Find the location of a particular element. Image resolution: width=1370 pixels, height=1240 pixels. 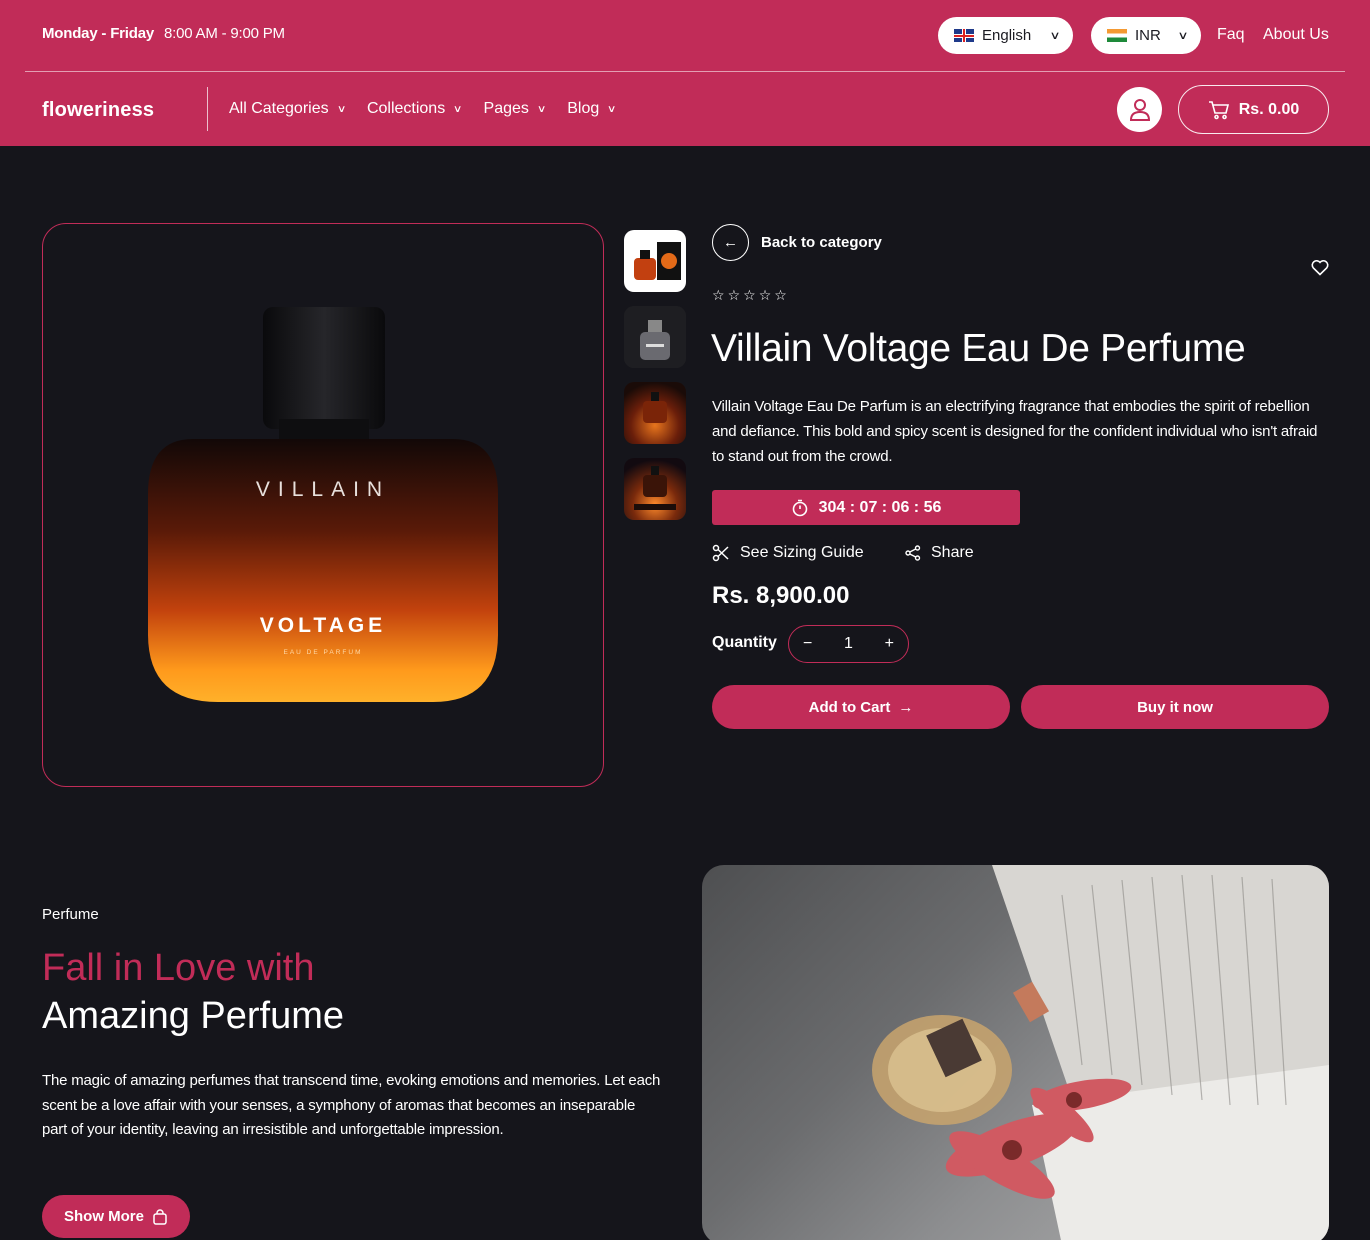

cart-total: Rs. 0.00 is located at coordinates (1269, 109).